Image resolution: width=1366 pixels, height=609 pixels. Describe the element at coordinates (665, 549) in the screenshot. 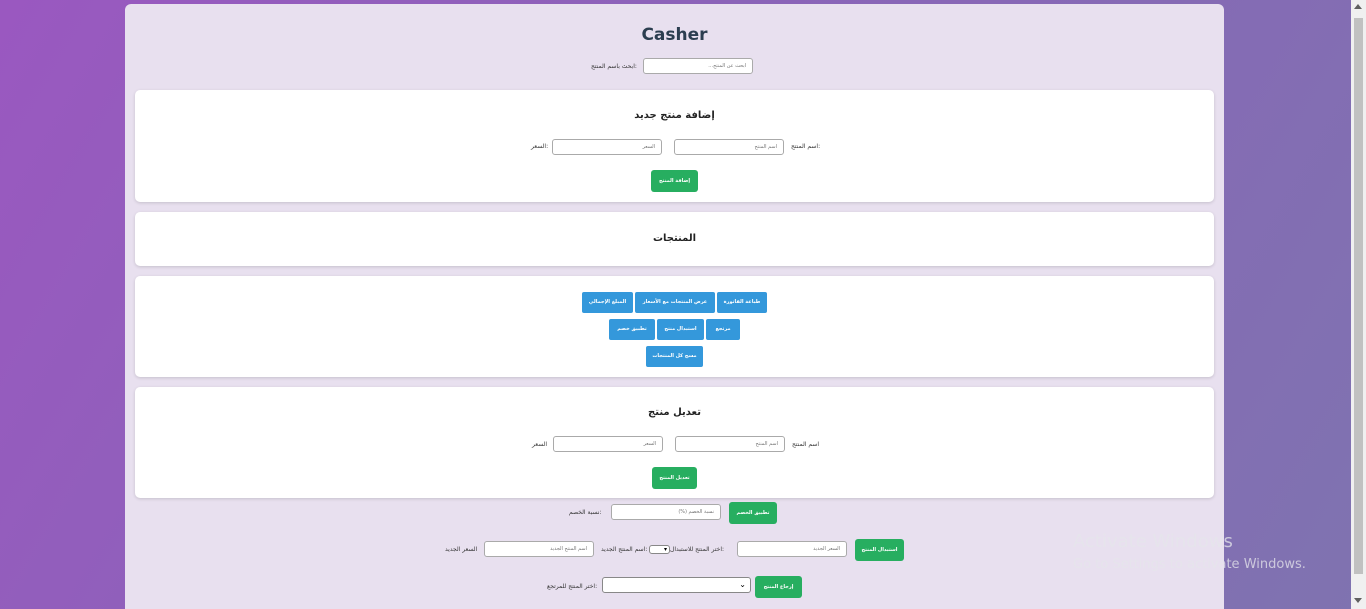

I see `chevron-down-icon: ▾` at that location.